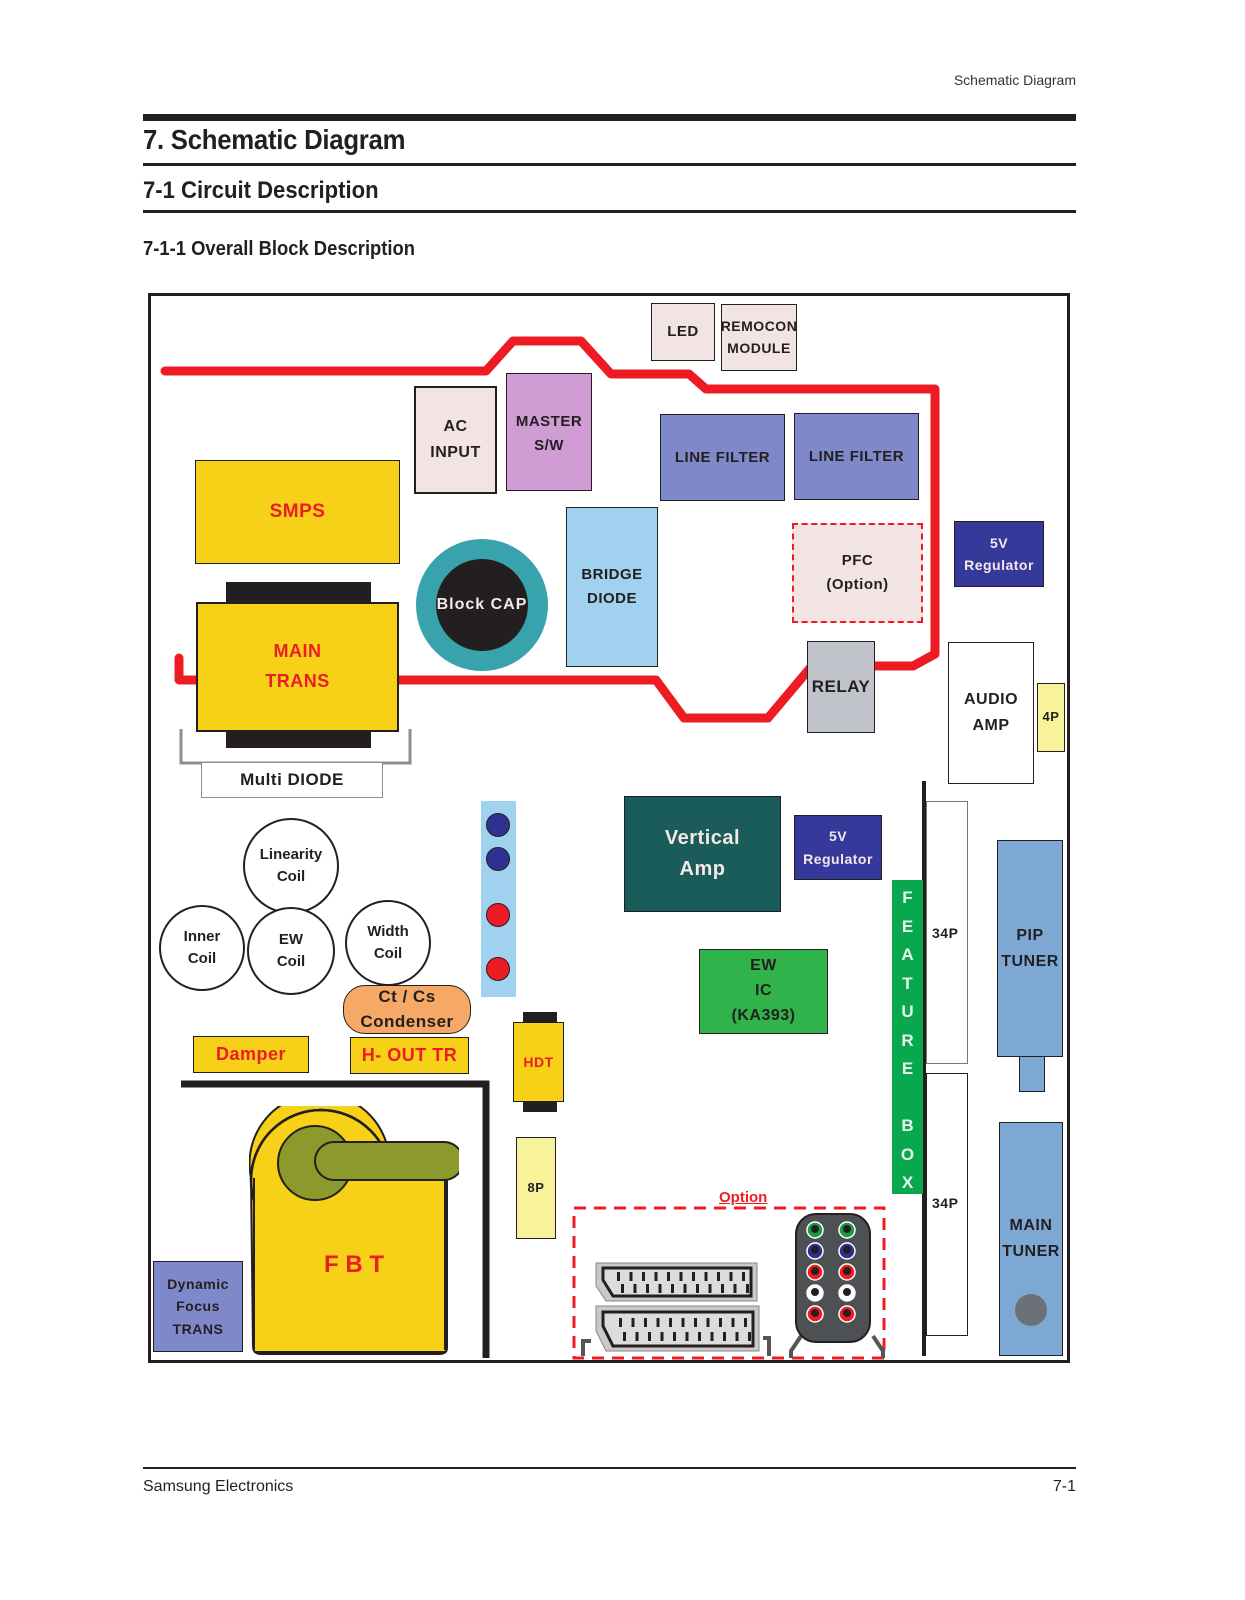 Image resolution: width=1245 pixels, height=1600 pixels. I want to click on line-filter-2-block: LINE FILTER, so click(856, 456).